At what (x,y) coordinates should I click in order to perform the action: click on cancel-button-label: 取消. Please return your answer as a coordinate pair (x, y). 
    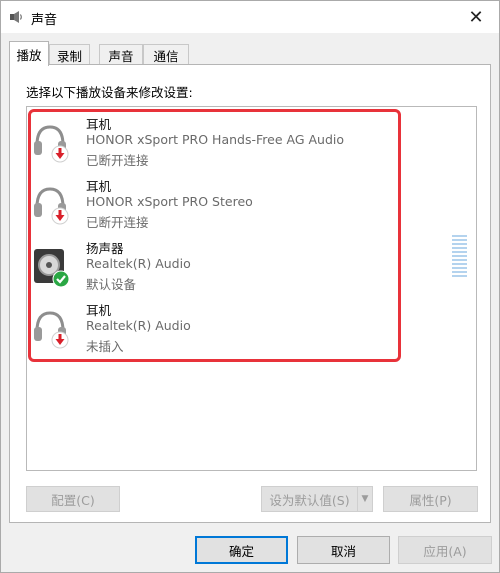
    Looking at the image, I should click on (343, 551).